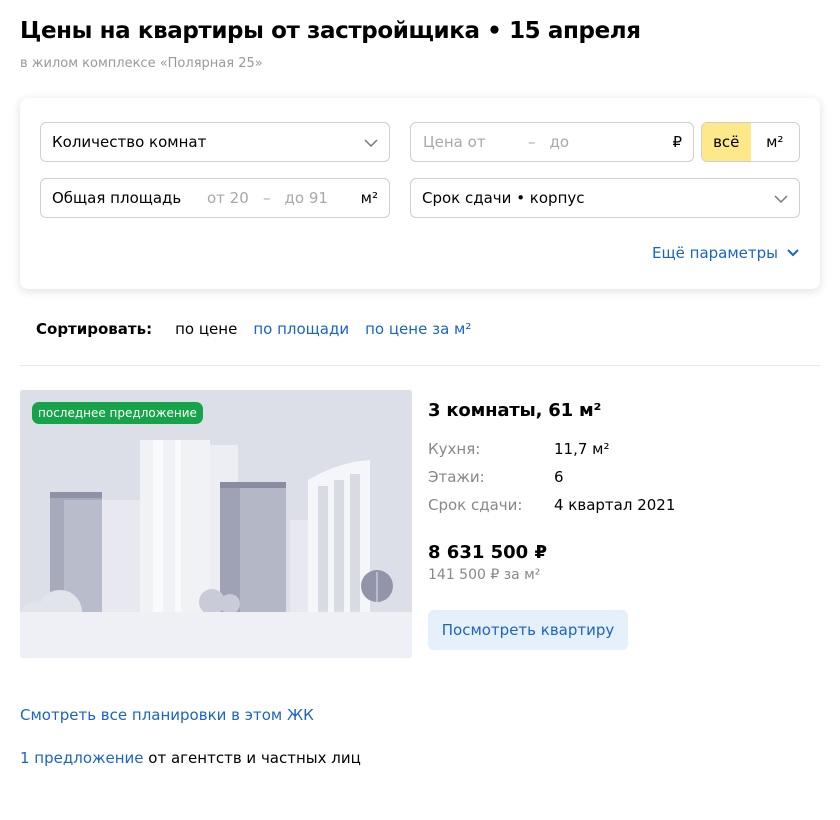  I want to click on sort-by-area: по площади, so click(301, 329).